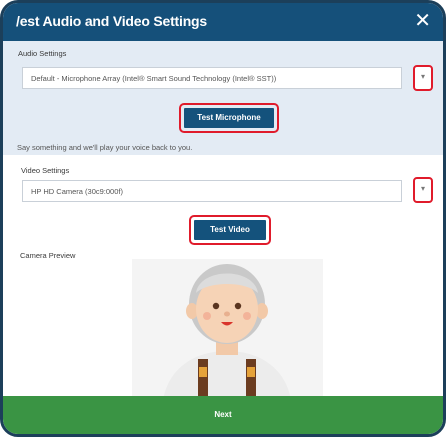  I want to click on test-video-button: Test Video, so click(230, 230).